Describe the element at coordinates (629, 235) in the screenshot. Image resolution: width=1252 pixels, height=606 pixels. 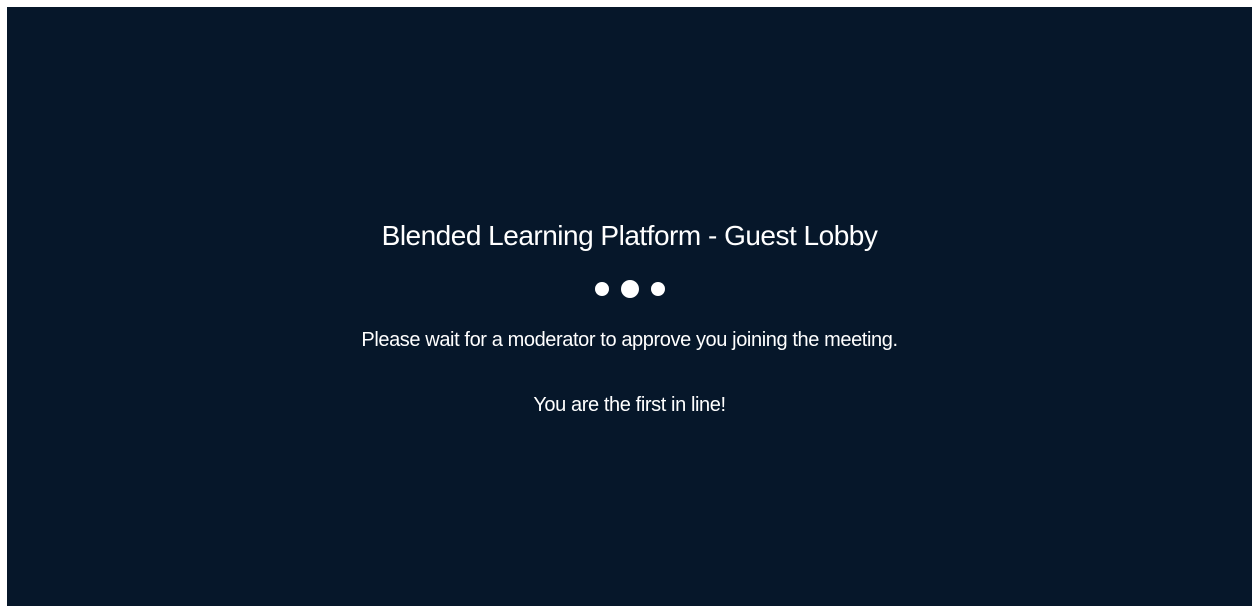
I see `lobby-title: Blended Learning Platform - Guest Lobby` at that location.